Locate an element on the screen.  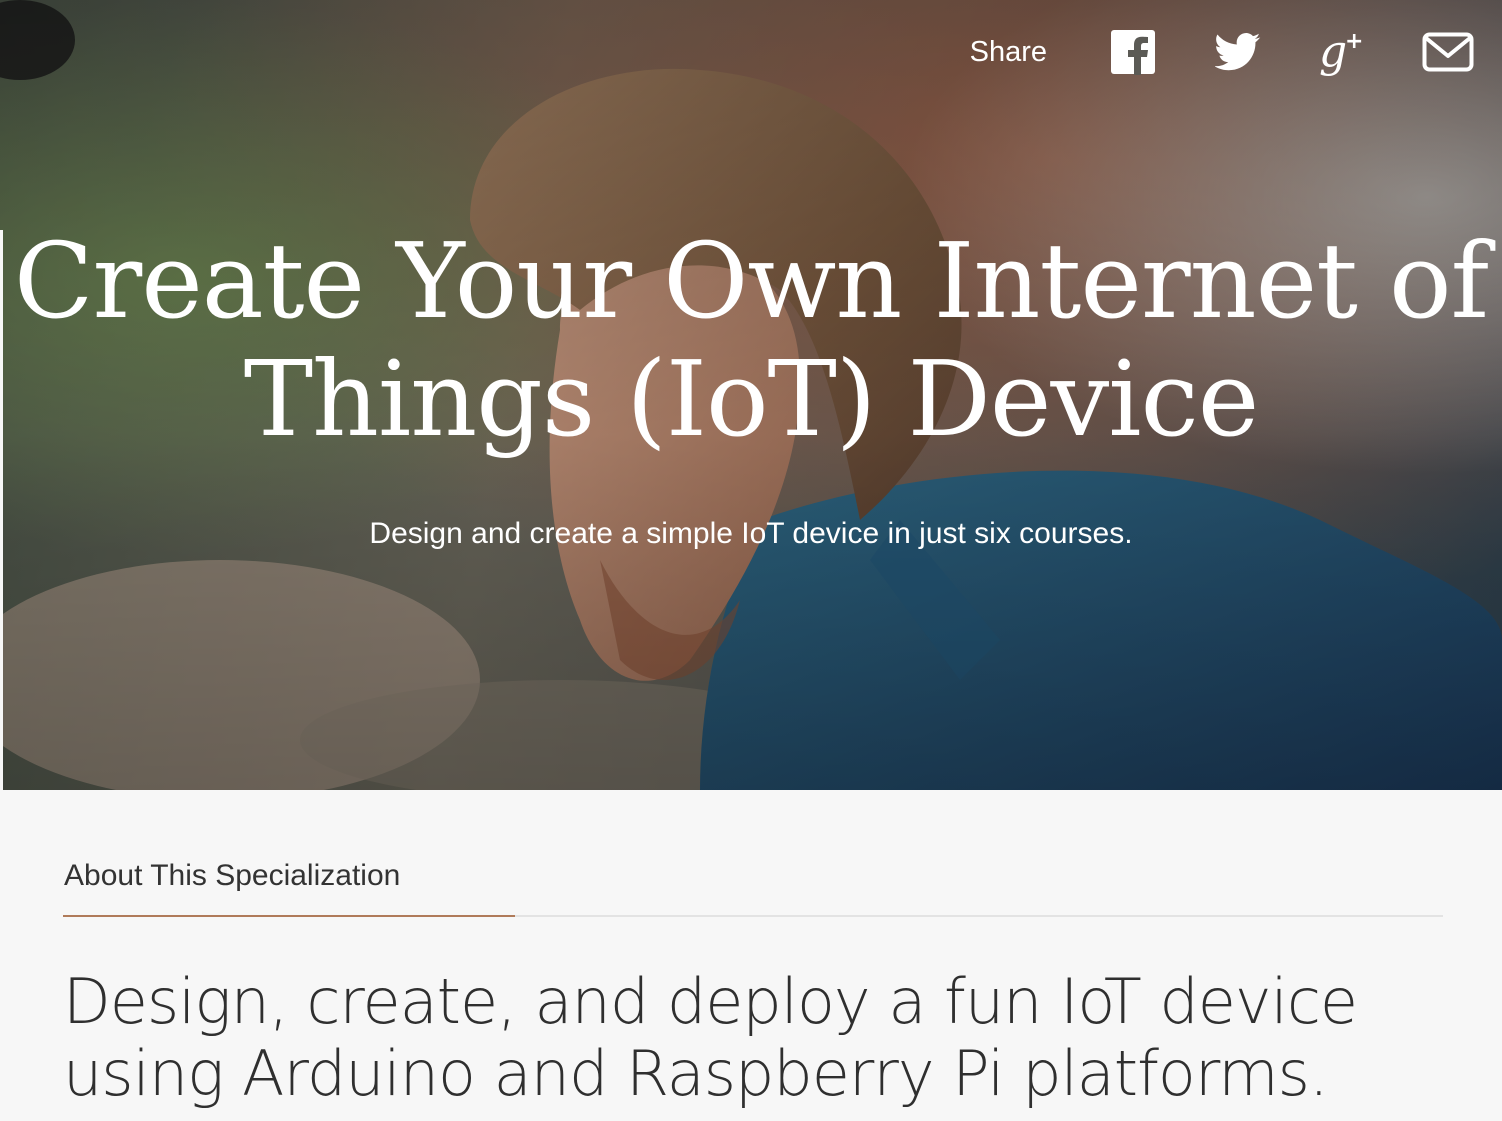
share-bar: Share g + is located at coordinates (1222, 52).